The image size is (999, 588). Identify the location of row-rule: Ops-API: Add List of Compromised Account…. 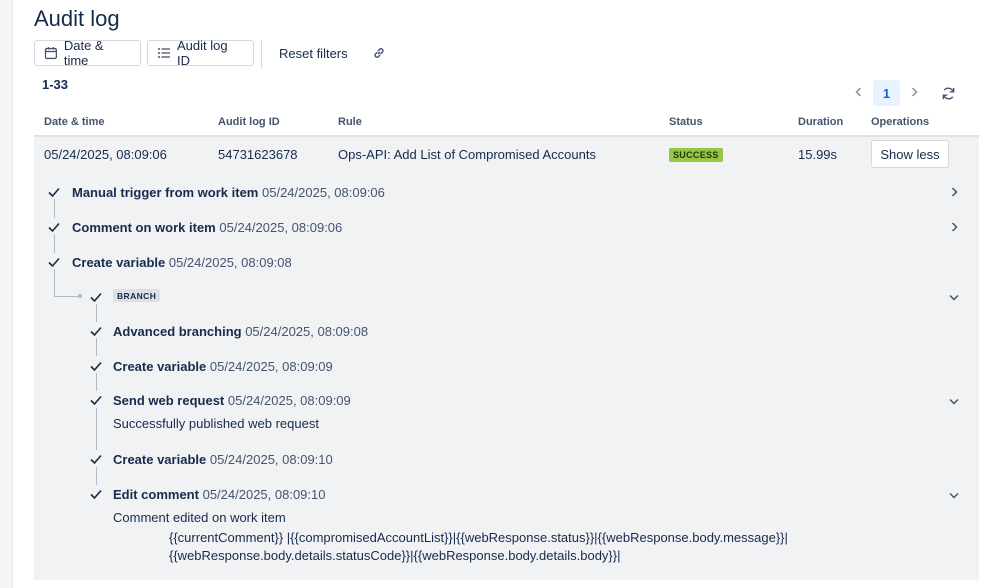
(467, 154).